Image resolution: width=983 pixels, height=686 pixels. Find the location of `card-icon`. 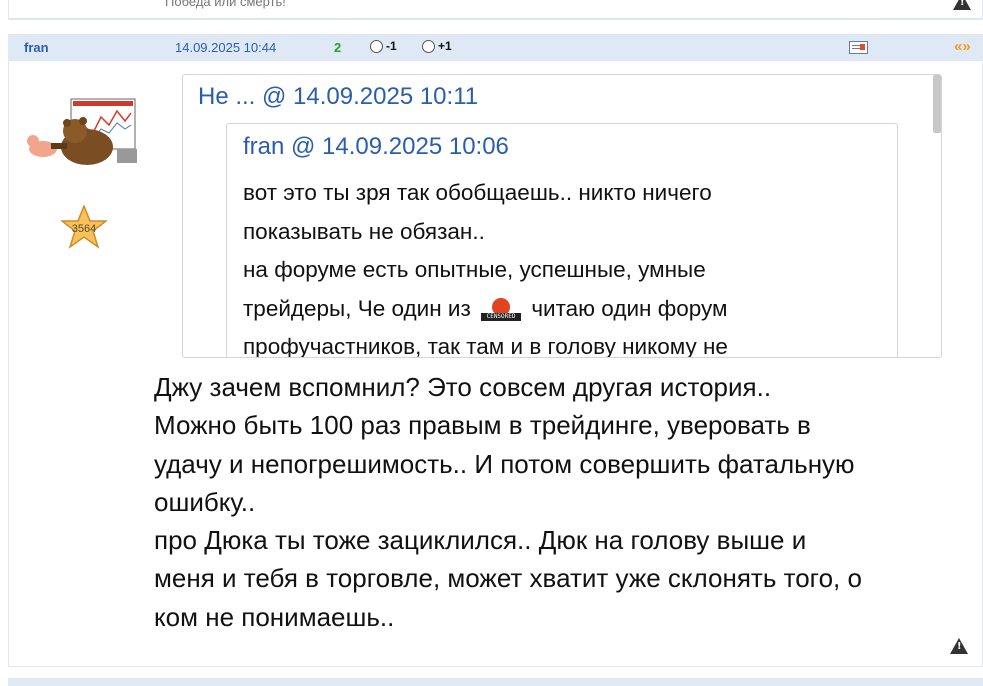

card-icon is located at coordinates (858, 47).